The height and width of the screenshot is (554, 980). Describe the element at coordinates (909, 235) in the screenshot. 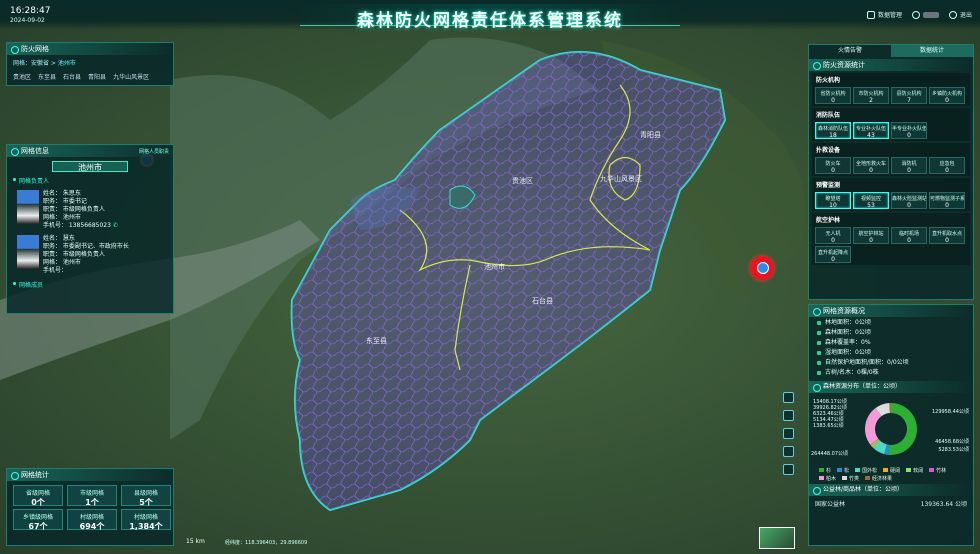

I see `resource-cell: 临时机场 0` at that location.